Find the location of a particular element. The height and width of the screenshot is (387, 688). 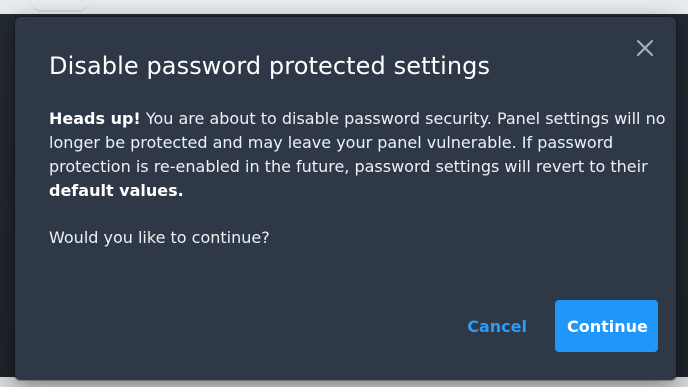

close-button is located at coordinates (645, 48).